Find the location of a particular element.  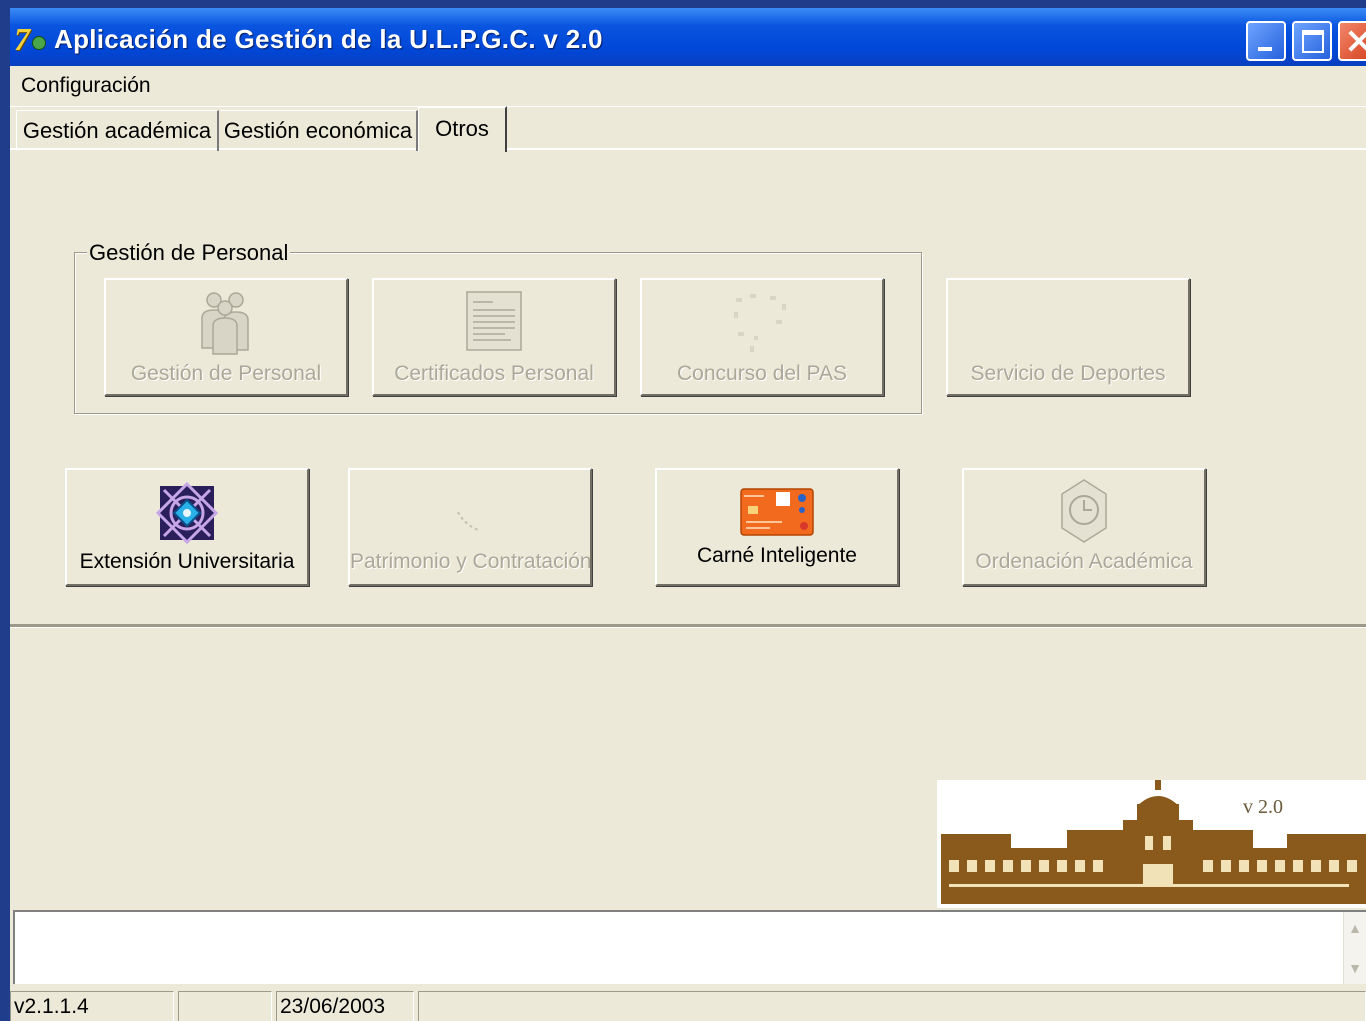

button-label: Concurso del PAS is located at coordinates (762, 373).